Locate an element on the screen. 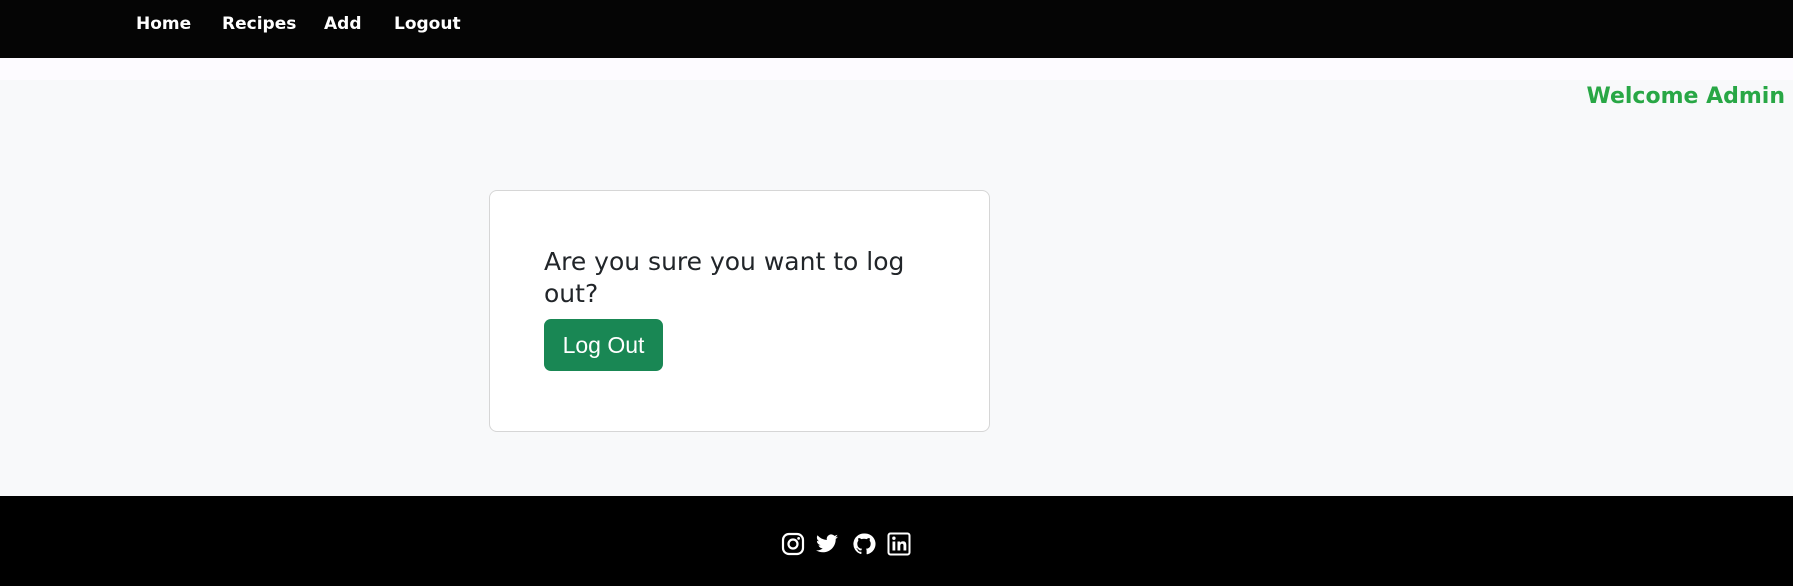  nav-recipes-link: Recipes is located at coordinates (259, 24).